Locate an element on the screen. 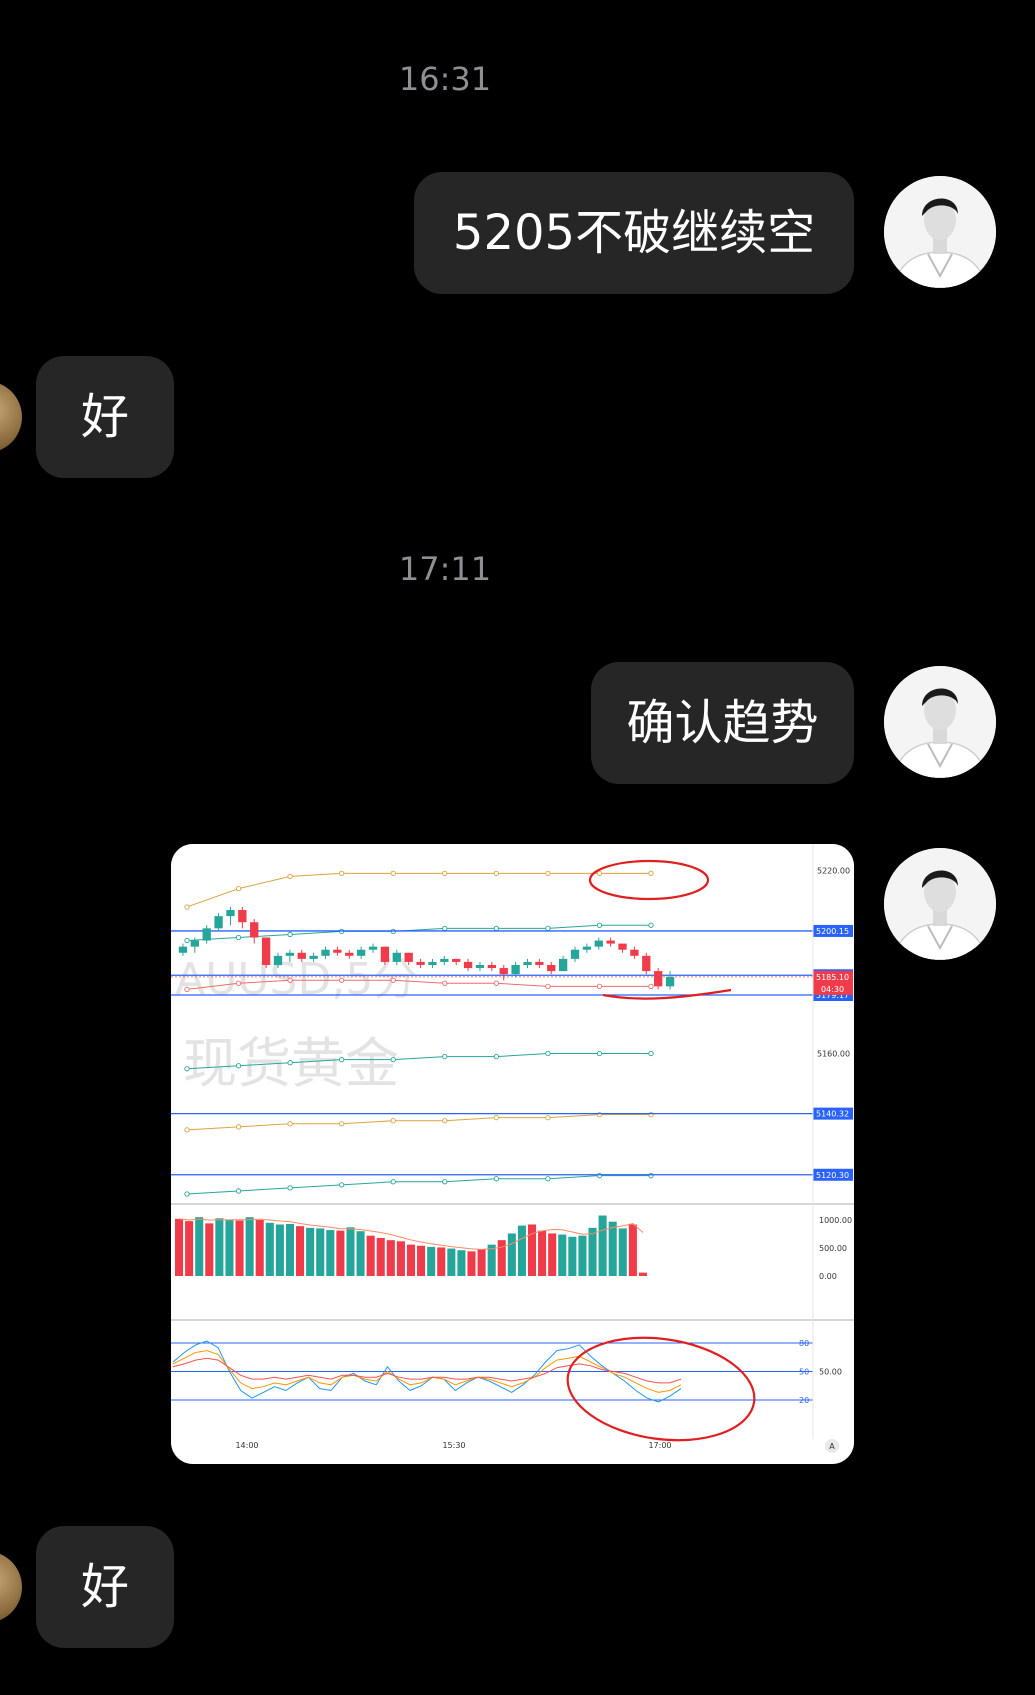 This screenshot has height=1695, width=1035. volume-tick-label: 1000.00 is located at coordinates (835, 1220).